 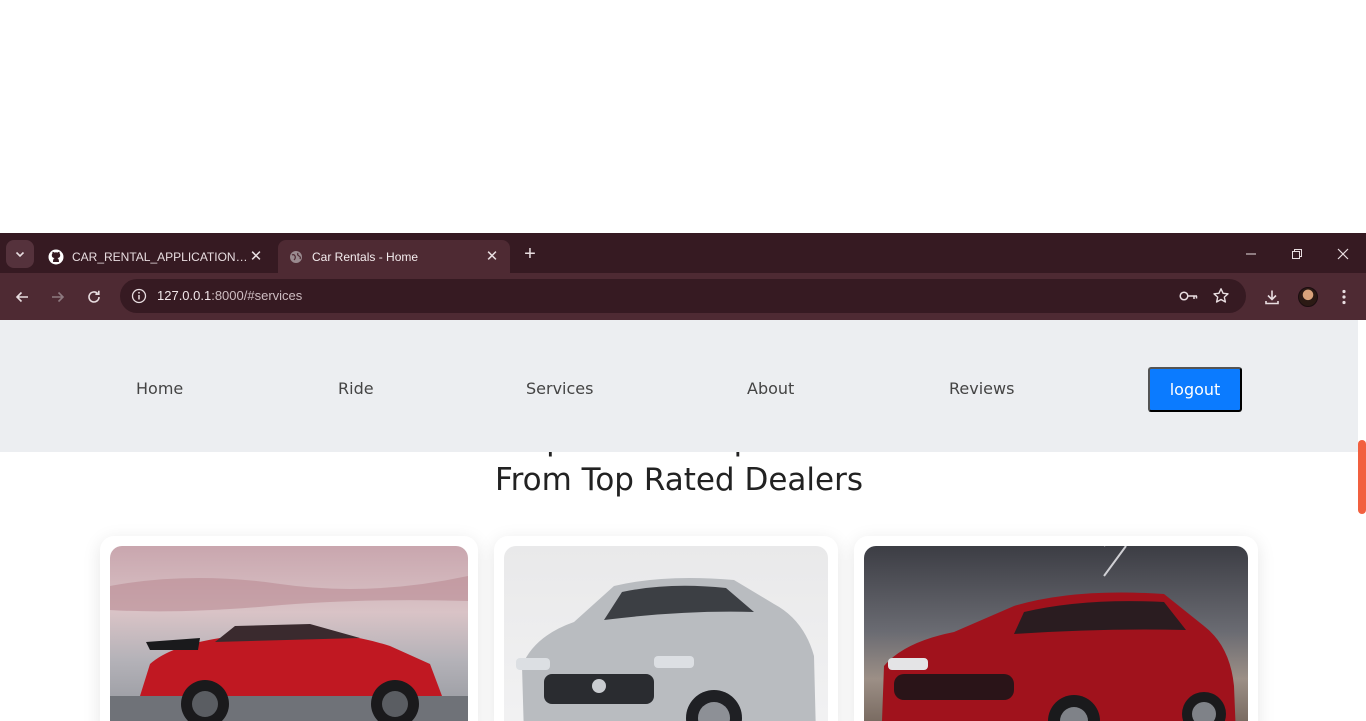 I want to click on globe-icon, so click(x=296, y=257).